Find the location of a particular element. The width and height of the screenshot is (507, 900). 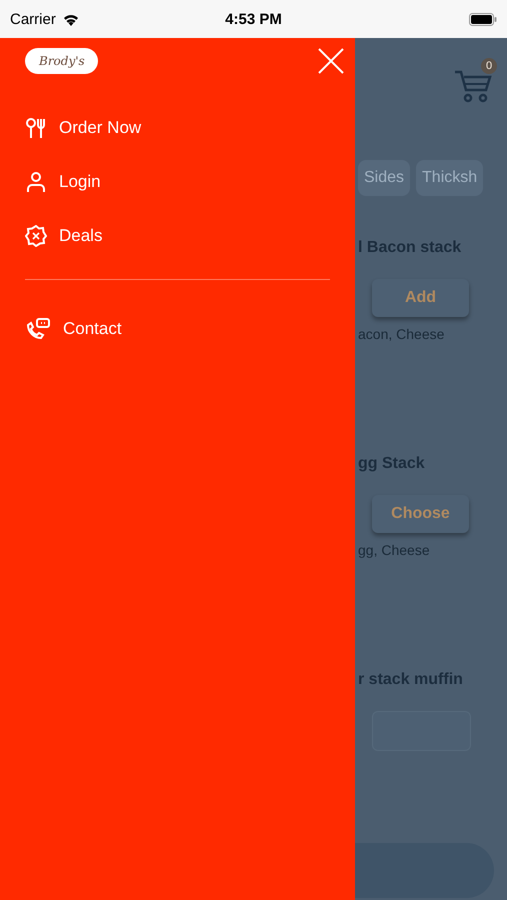

add-button: Choose is located at coordinates (420, 513).